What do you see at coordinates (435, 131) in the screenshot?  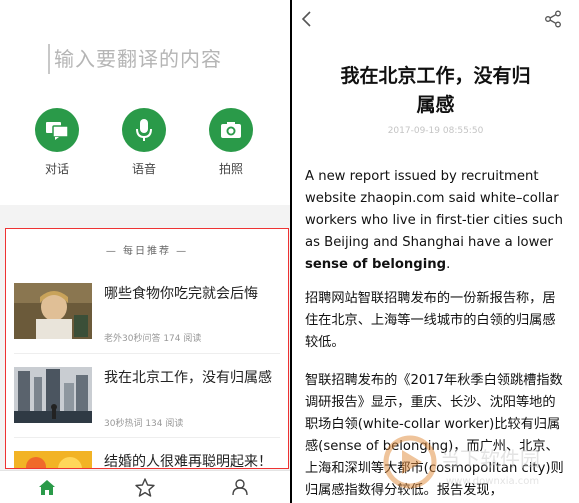 I see `article-date: 2017-09-19 08:55:50` at bounding box center [435, 131].